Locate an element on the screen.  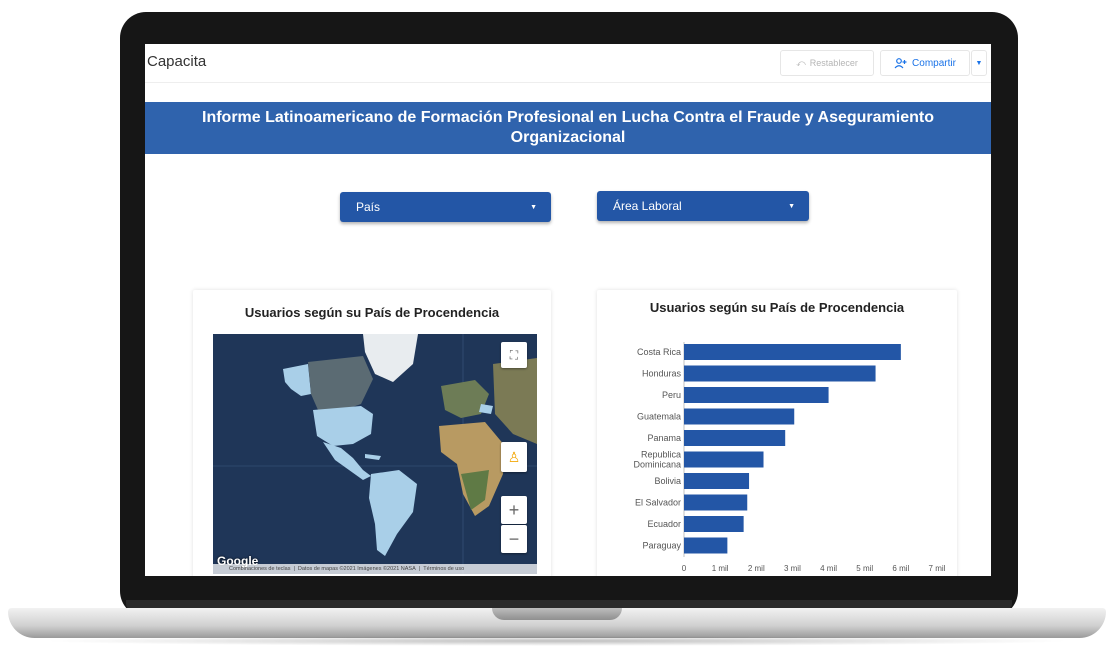
keyboard-shortcuts-link: Combinaciones de teclas is located at coordinates (259, 569).